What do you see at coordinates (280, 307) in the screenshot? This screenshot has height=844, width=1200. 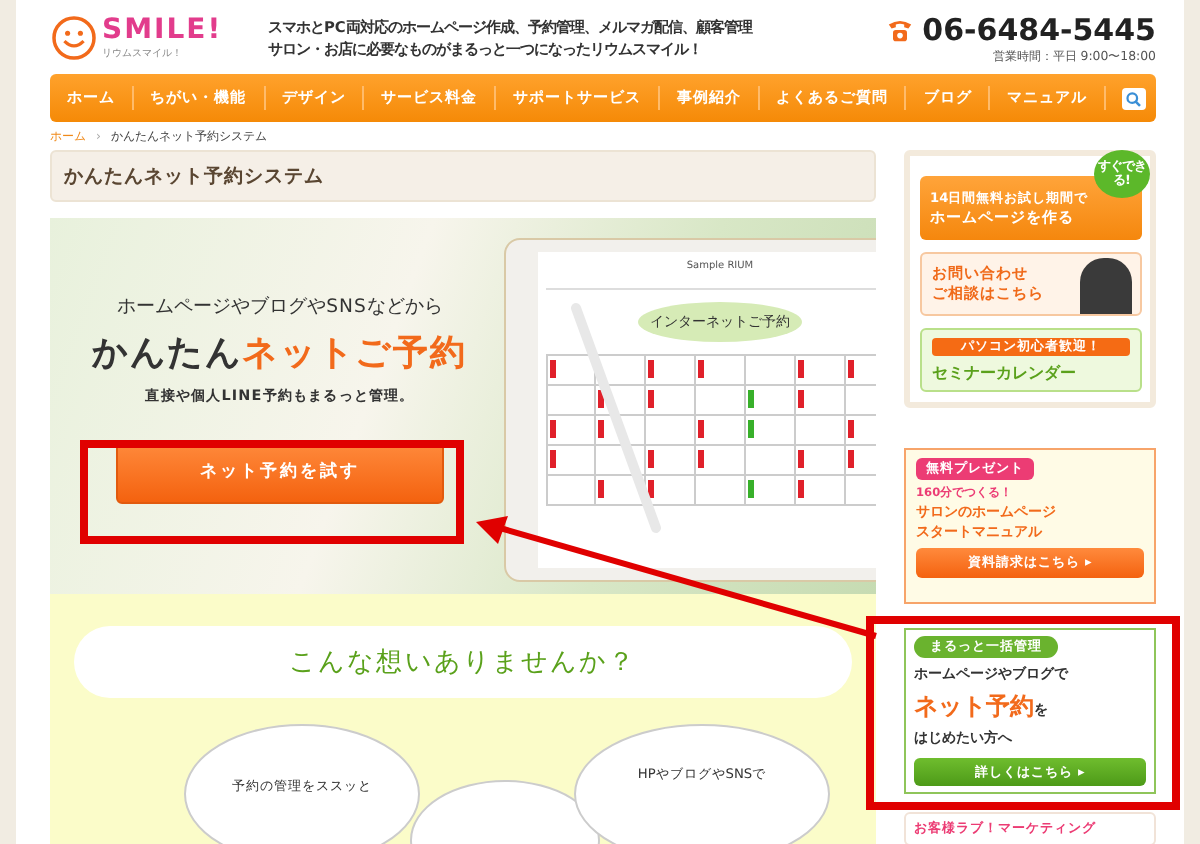 I see `hero-lead: ホームページやブログやSNSなどから` at bounding box center [280, 307].